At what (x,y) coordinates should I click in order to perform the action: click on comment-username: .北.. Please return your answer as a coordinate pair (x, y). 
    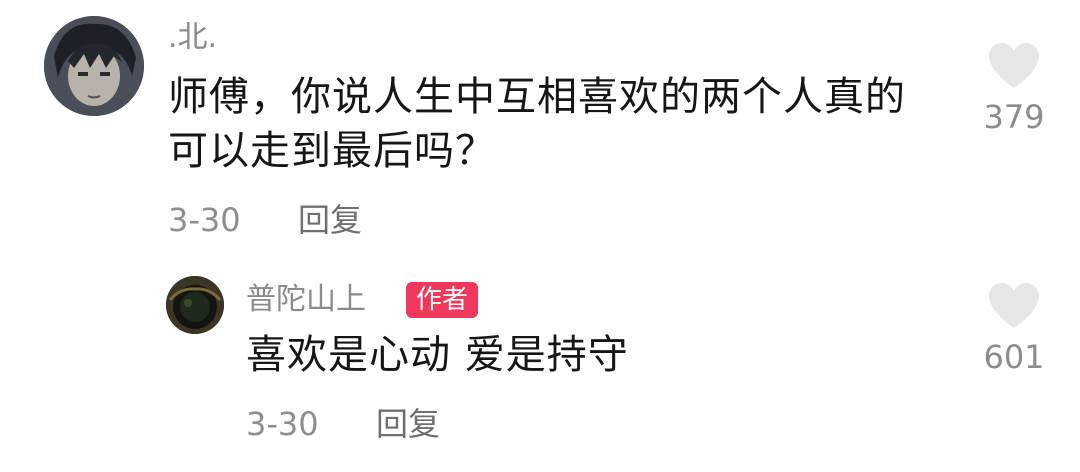
    Looking at the image, I should click on (192, 38).